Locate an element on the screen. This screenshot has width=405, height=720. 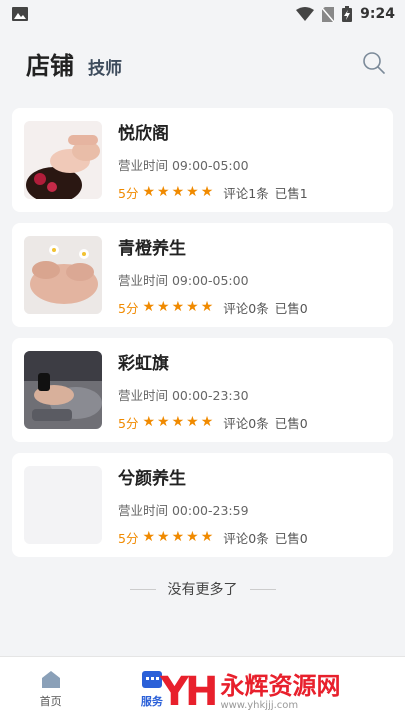
shop-name: 兮颜养生 is located at coordinates (152, 478).